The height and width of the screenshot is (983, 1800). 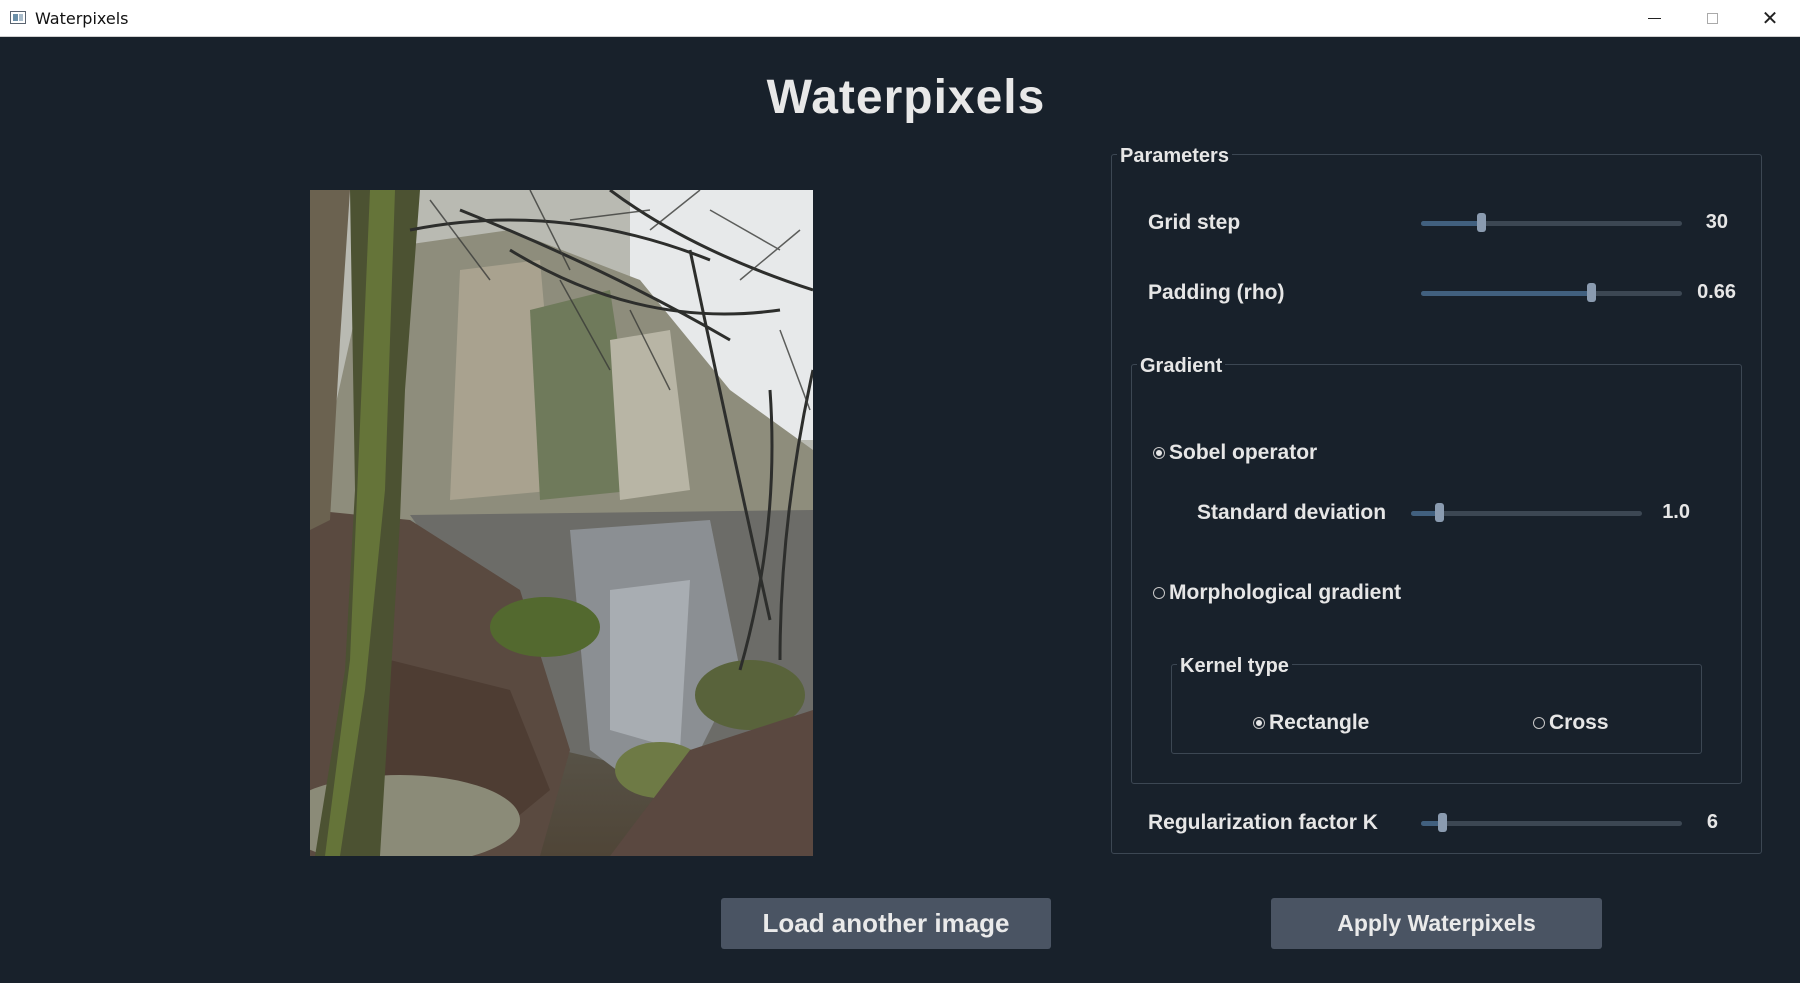 I want to click on grid-step-label: Grid step, so click(x=1194, y=222).